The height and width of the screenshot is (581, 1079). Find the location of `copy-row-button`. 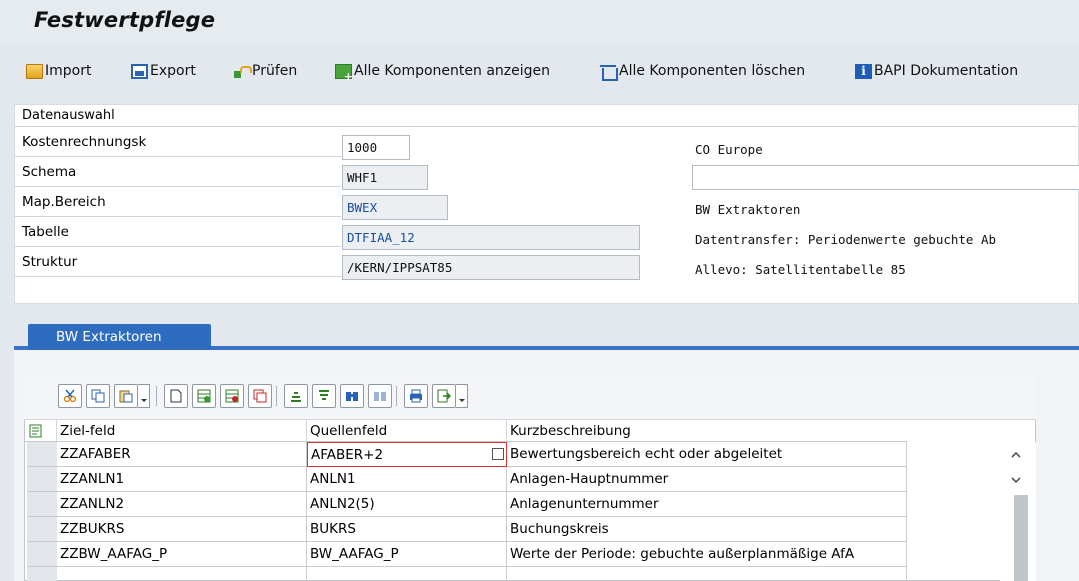

copy-row-button is located at coordinates (260, 396).